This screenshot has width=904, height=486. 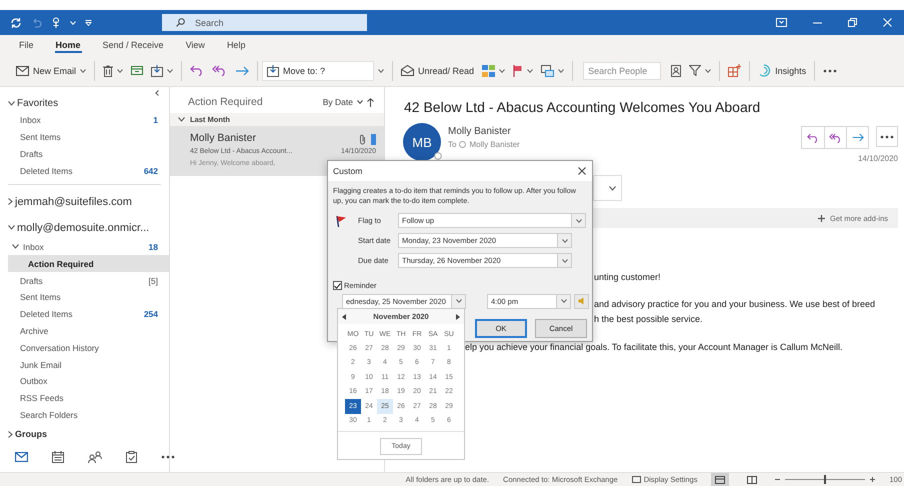 What do you see at coordinates (84, 280) in the screenshot?
I see `folder-item: Drafts [5]` at bounding box center [84, 280].